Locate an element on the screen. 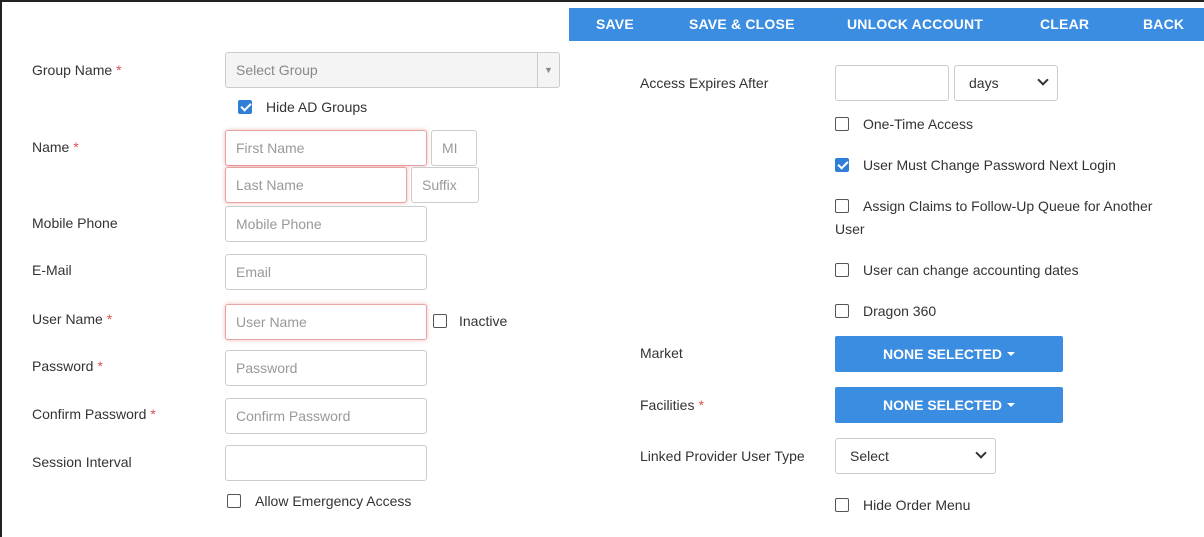 The width and height of the screenshot is (1204, 537). inactive-label: Inactive is located at coordinates (483, 321).